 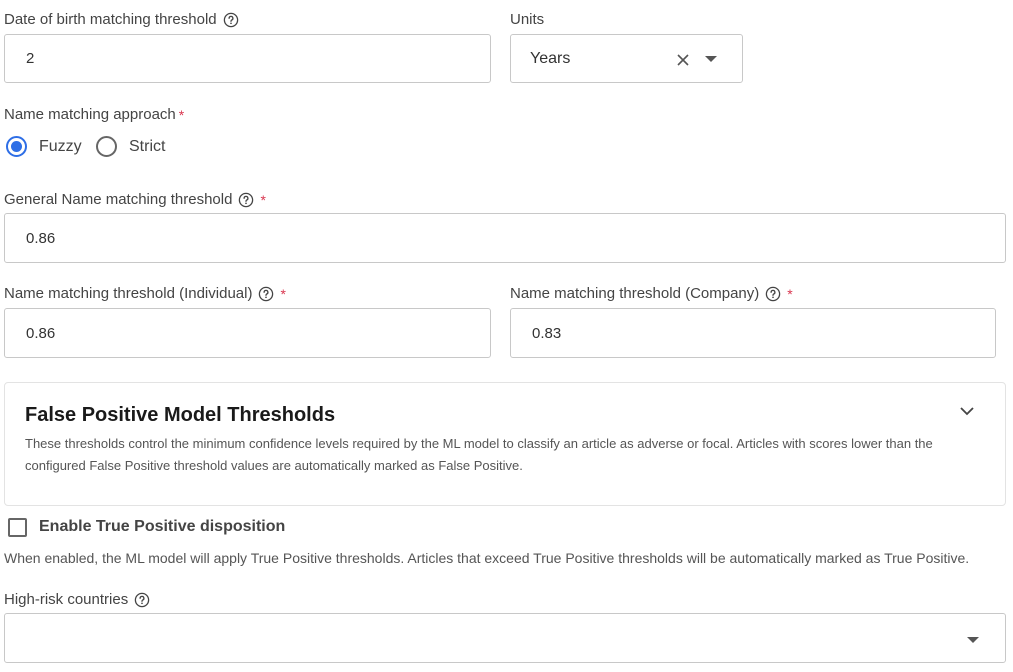 What do you see at coordinates (547, 333) in the screenshot?
I see `company-threshold-value: 0.83` at bounding box center [547, 333].